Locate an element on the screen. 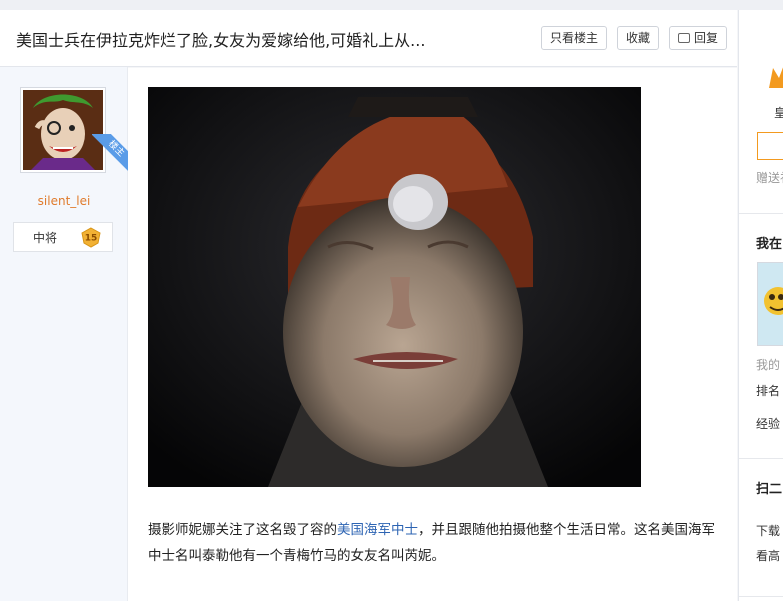 This screenshot has width=783, height=601. username-link: silent_lei is located at coordinates (64, 201).